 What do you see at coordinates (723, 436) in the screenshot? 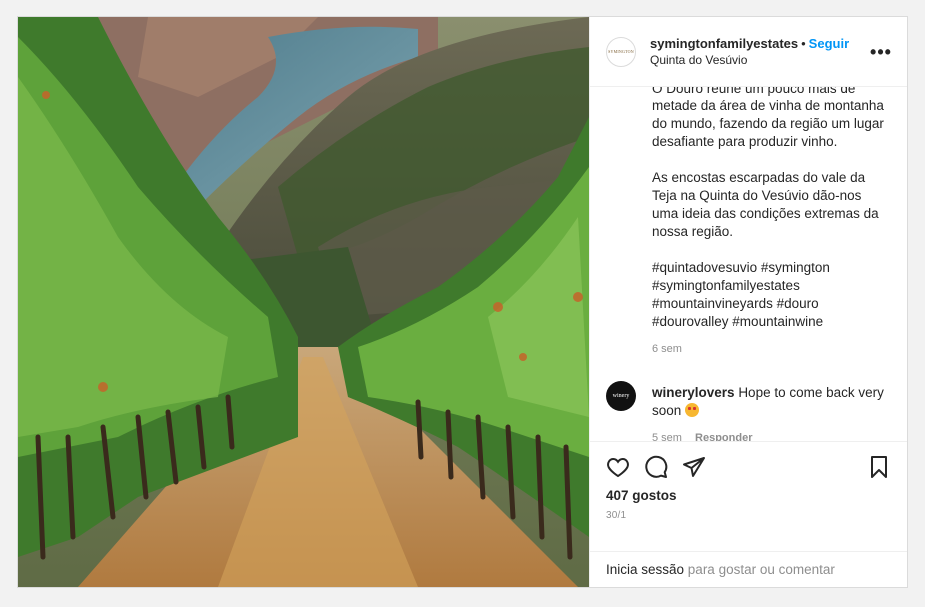
I see `reply-button: Responder` at bounding box center [723, 436].